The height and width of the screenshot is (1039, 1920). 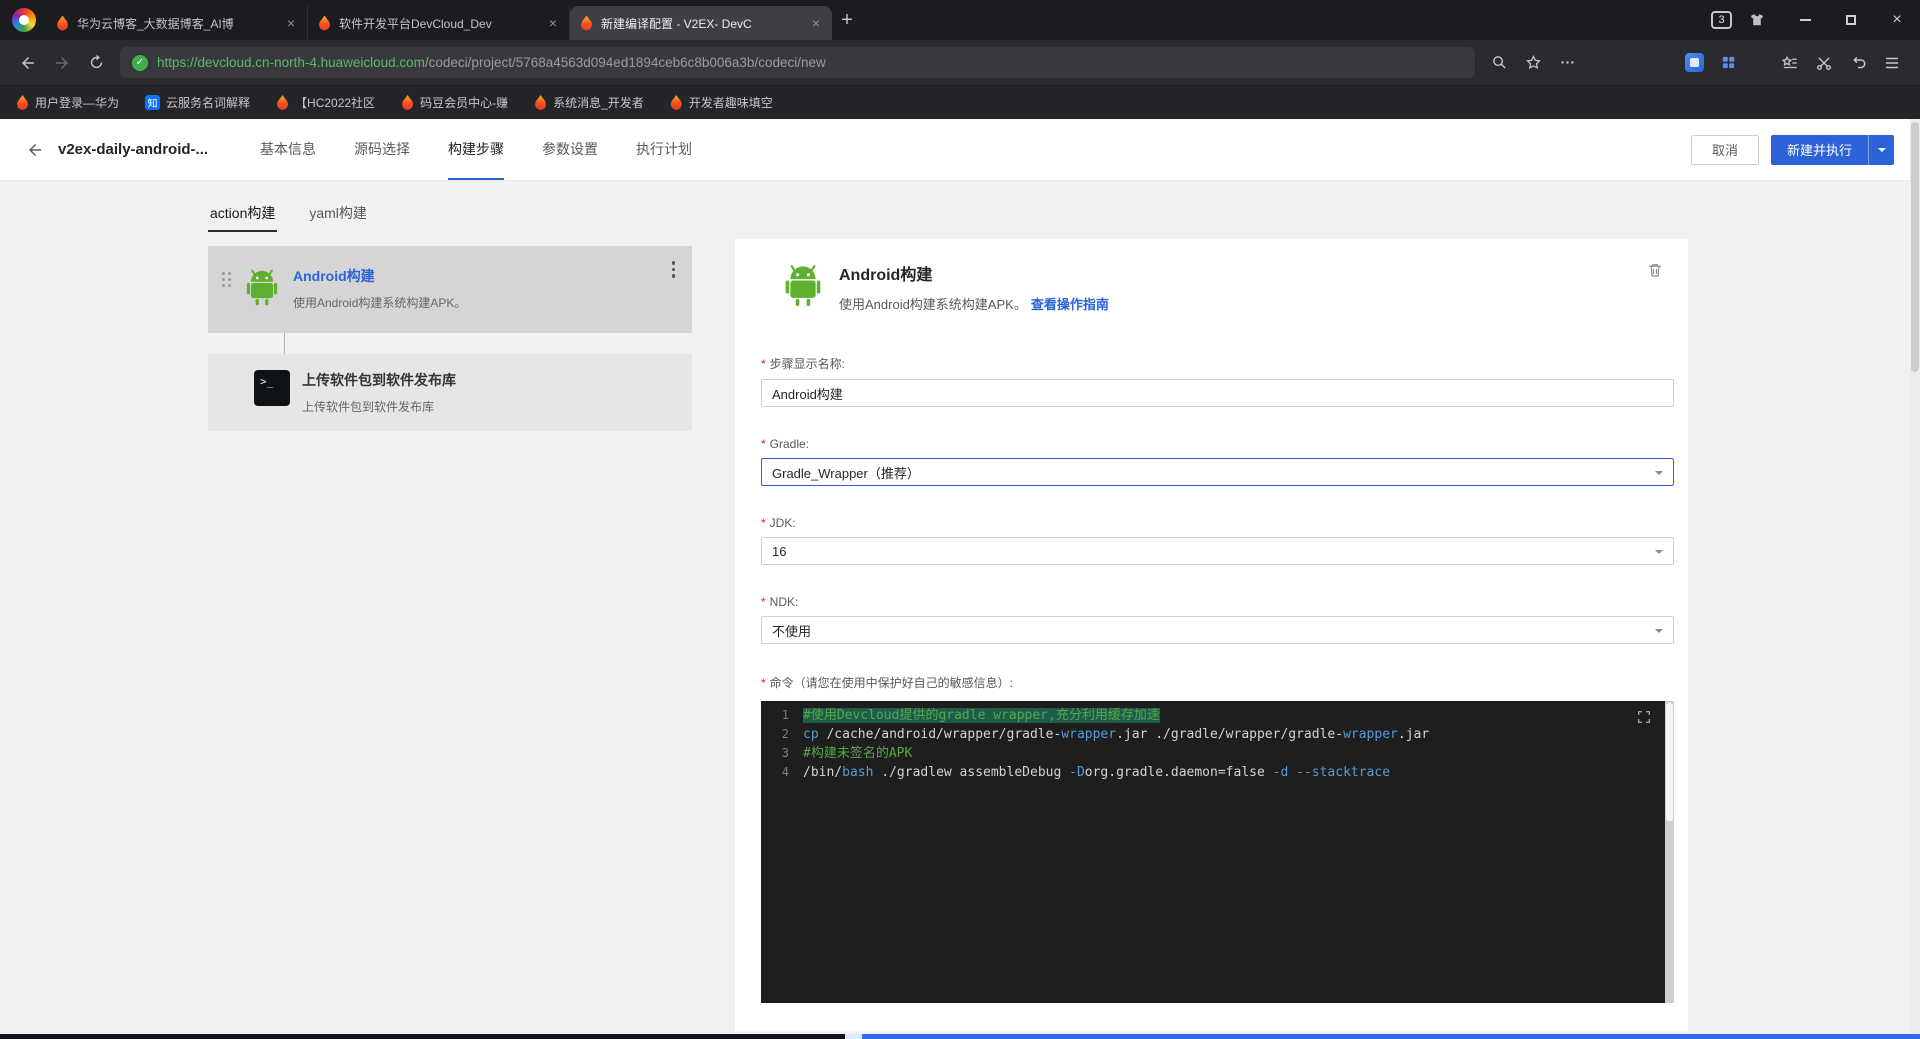 What do you see at coordinates (780, 602) in the screenshot?
I see `field-label: * NDK:` at bounding box center [780, 602].